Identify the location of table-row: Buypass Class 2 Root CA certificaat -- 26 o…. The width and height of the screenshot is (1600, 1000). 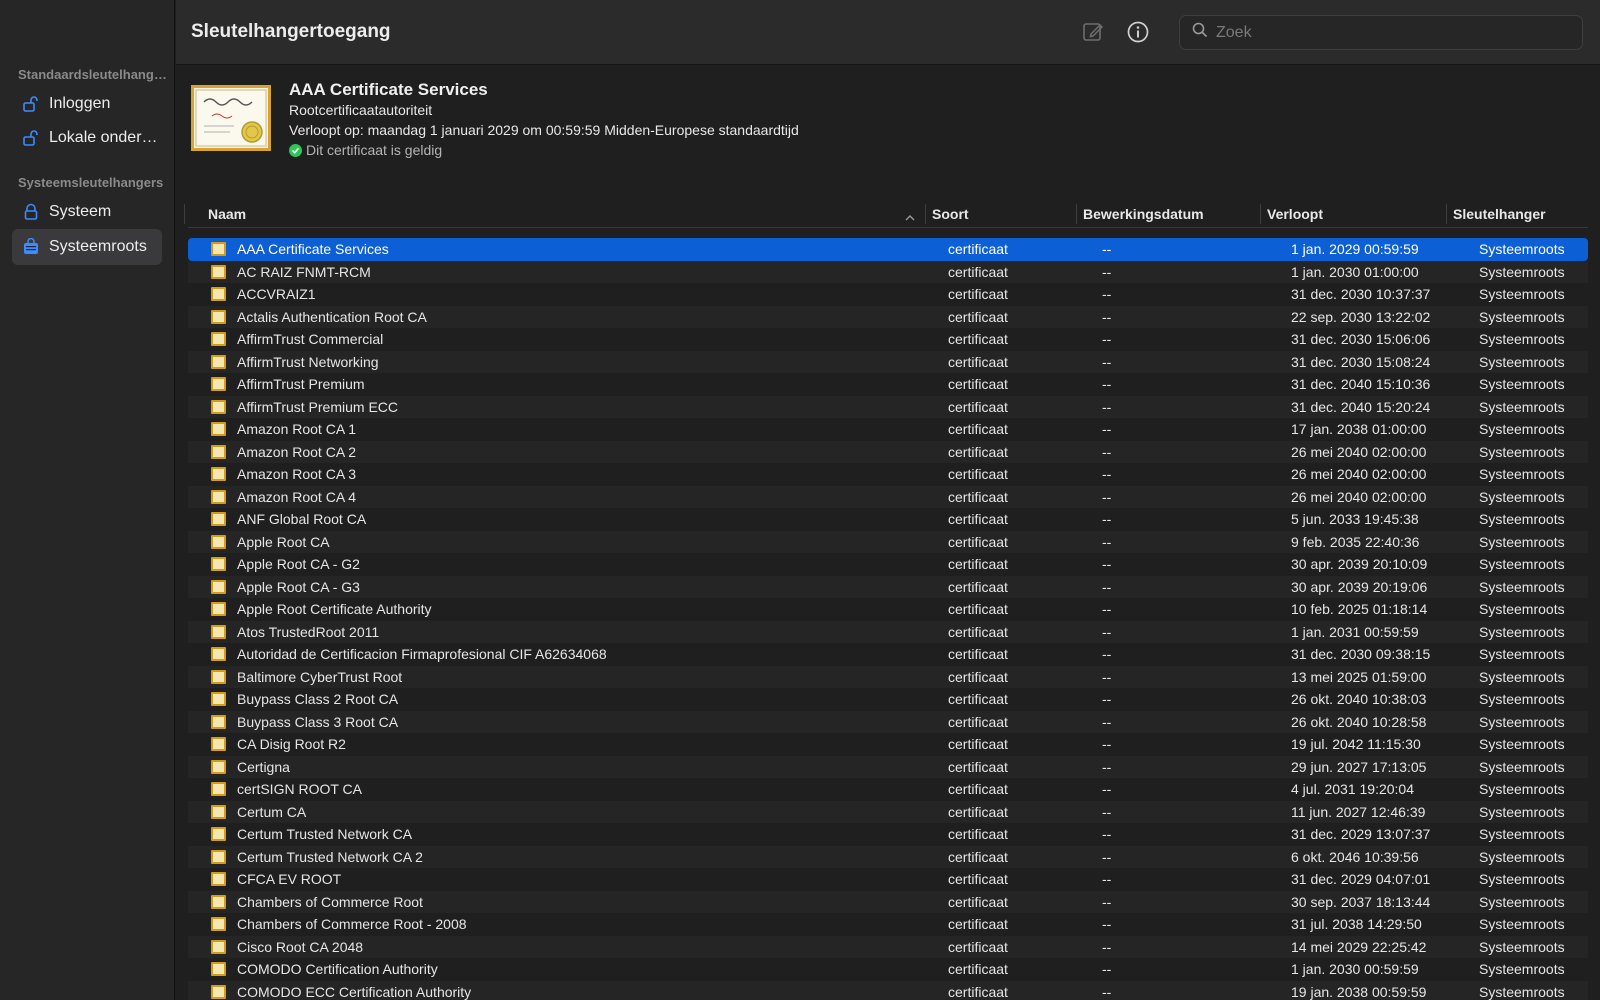
(888, 699).